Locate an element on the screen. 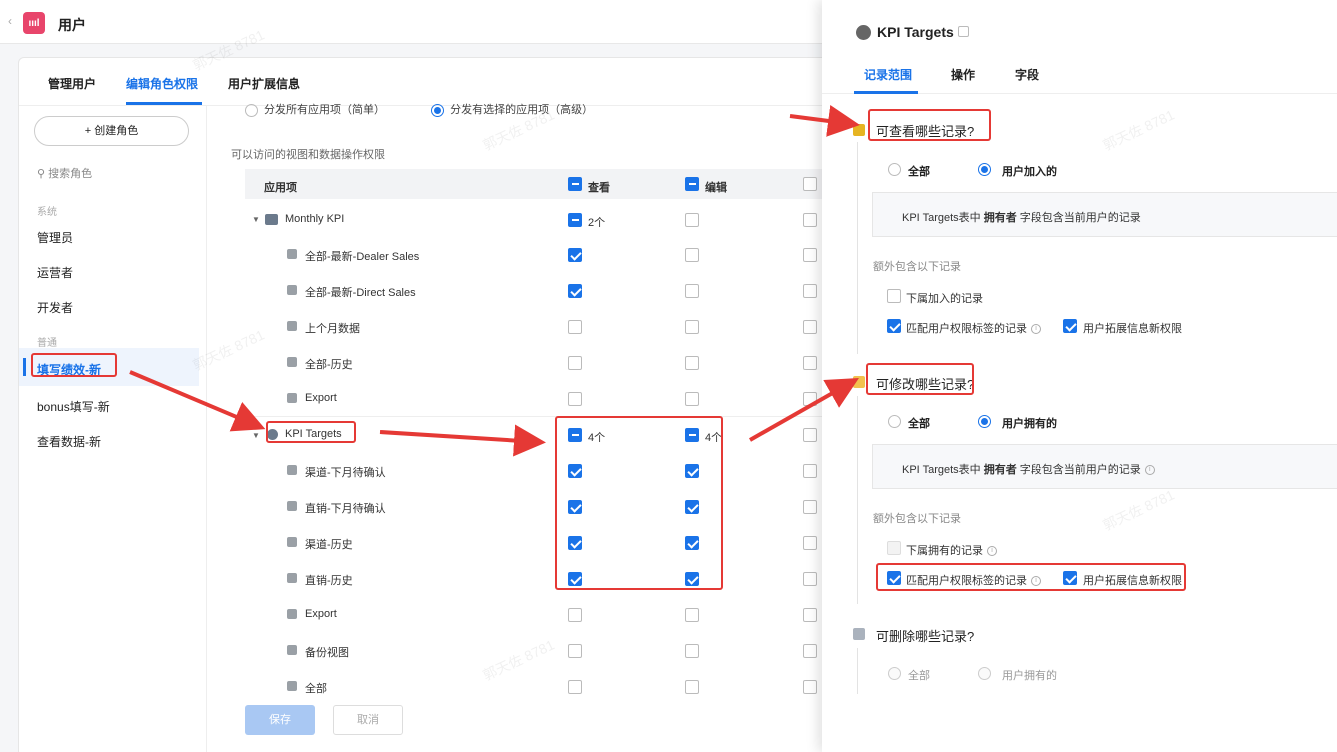 This screenshot has width=1337, height=752. radio-distribute-selected is located at coordinates (438, 110).